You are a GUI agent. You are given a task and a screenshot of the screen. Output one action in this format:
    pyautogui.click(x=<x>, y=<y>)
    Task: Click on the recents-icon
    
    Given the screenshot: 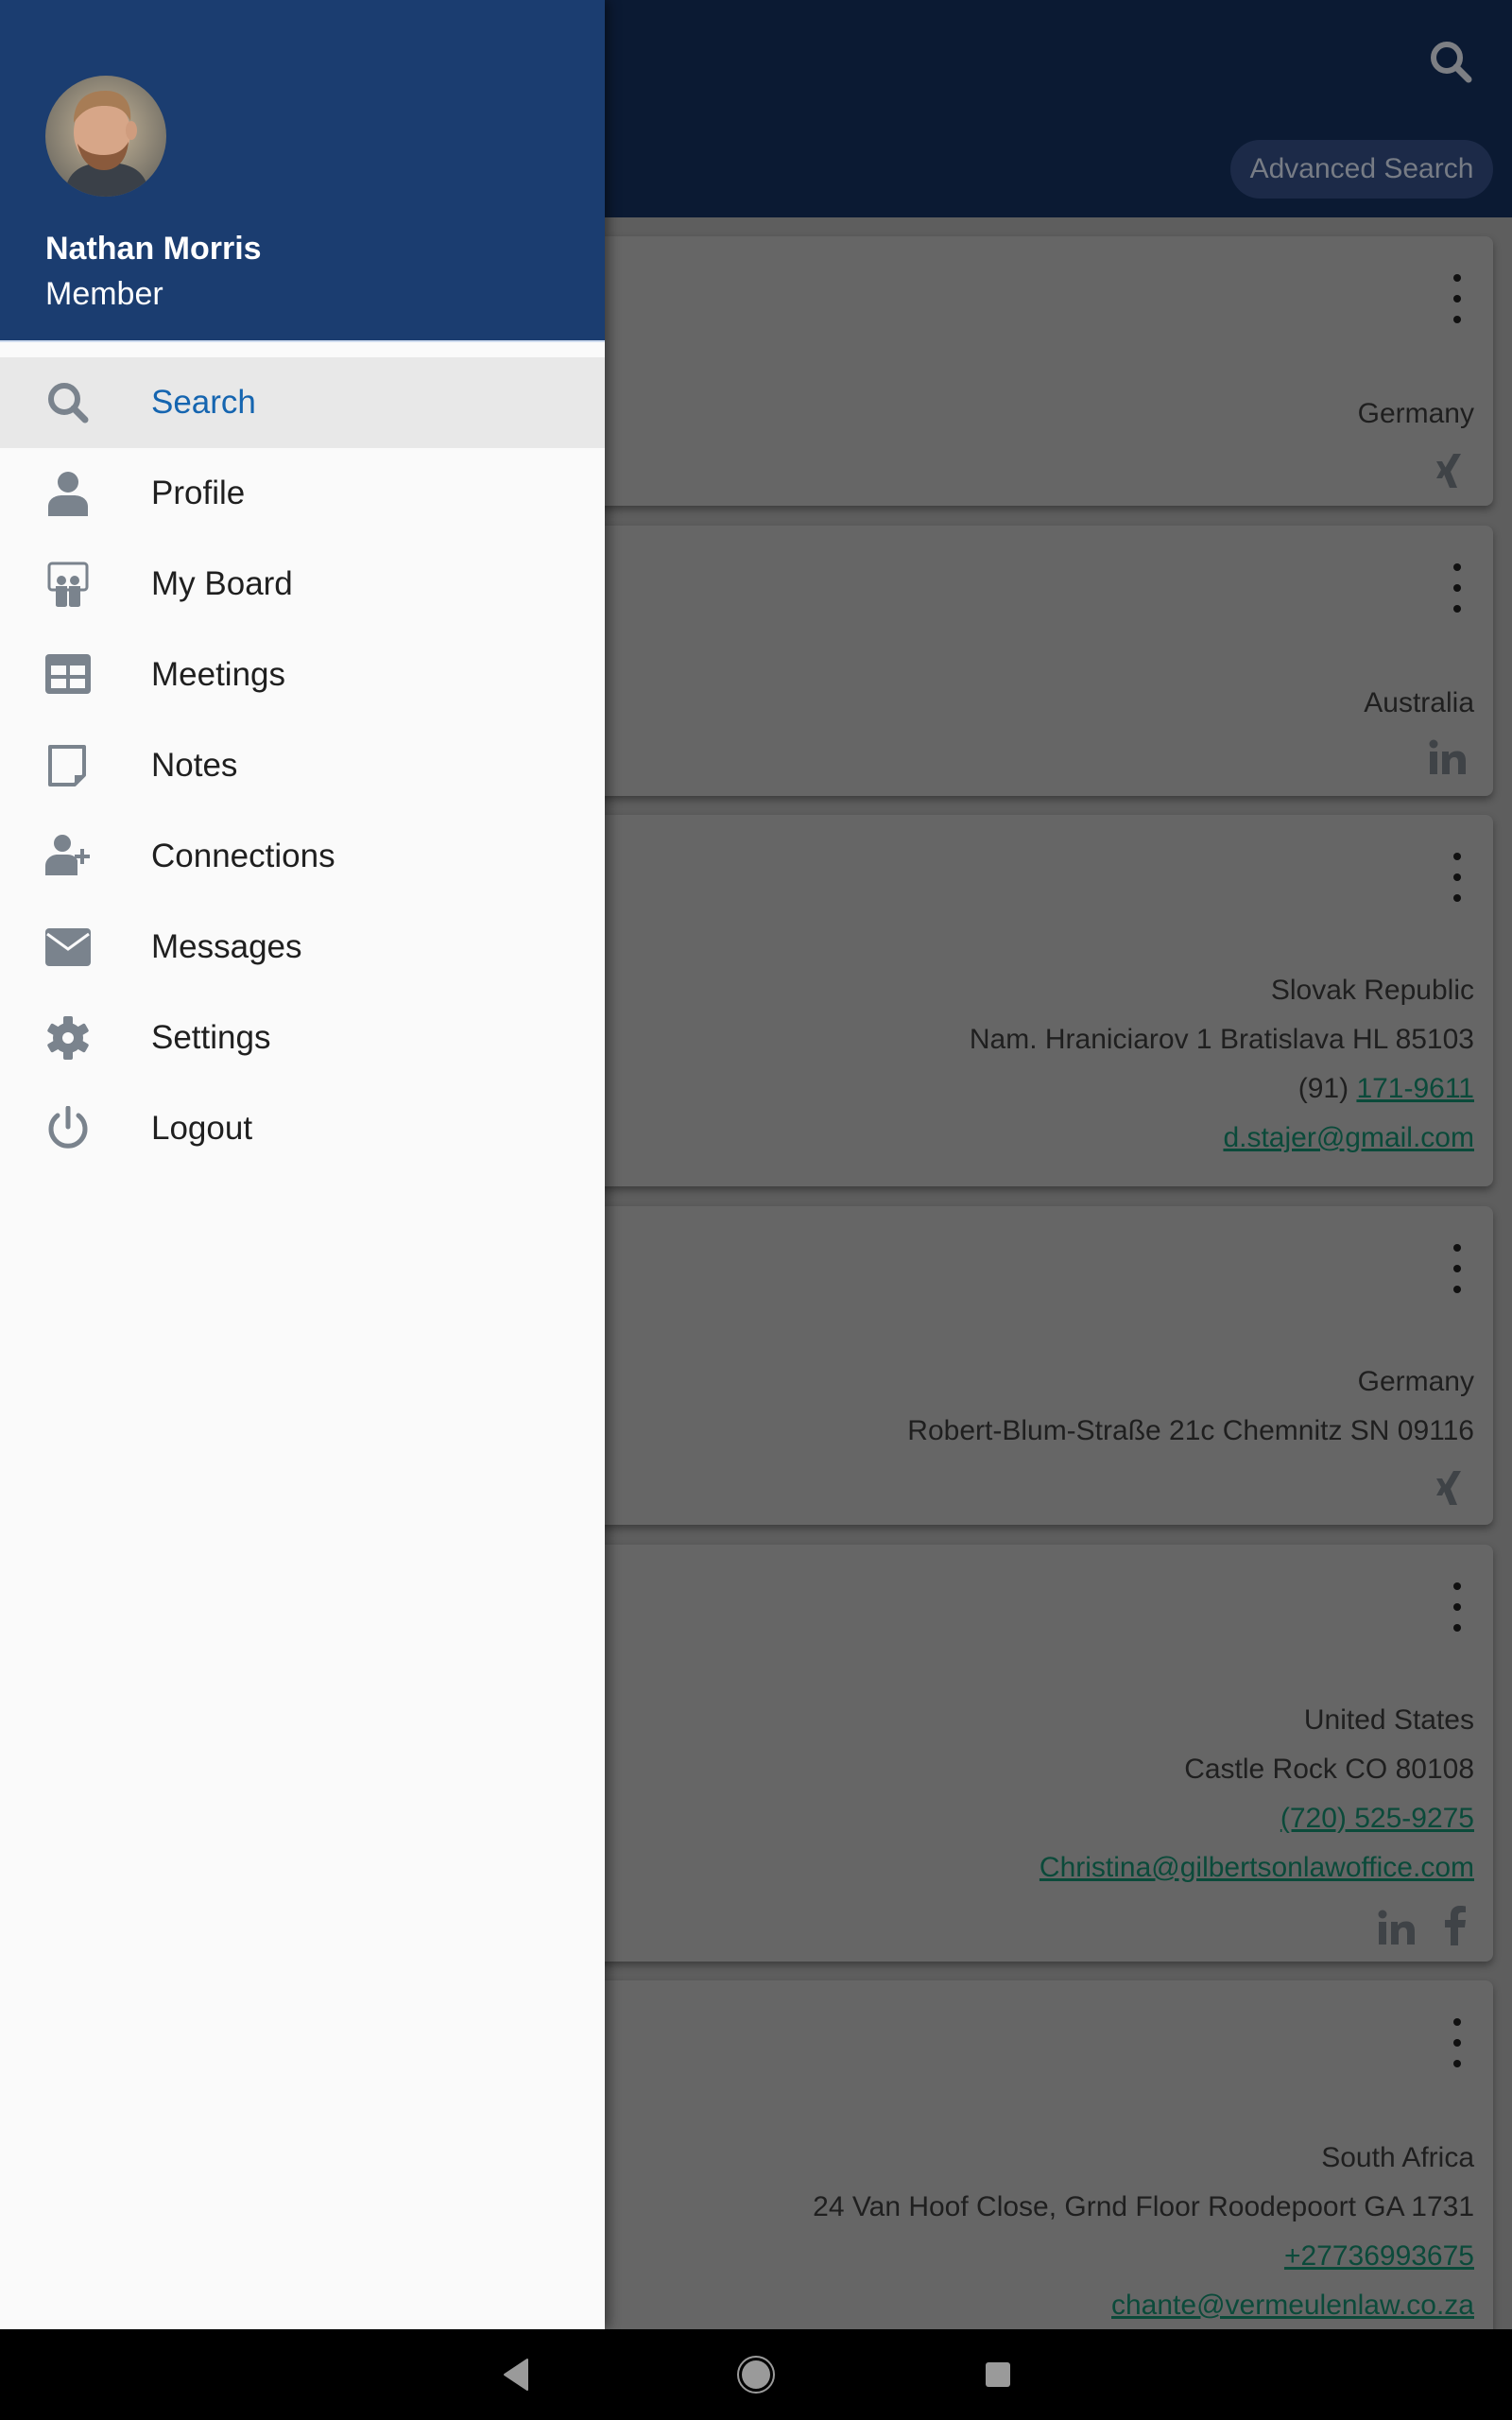 What is the action you would take?
    pyautogui.click(x=998, y=2374)
    